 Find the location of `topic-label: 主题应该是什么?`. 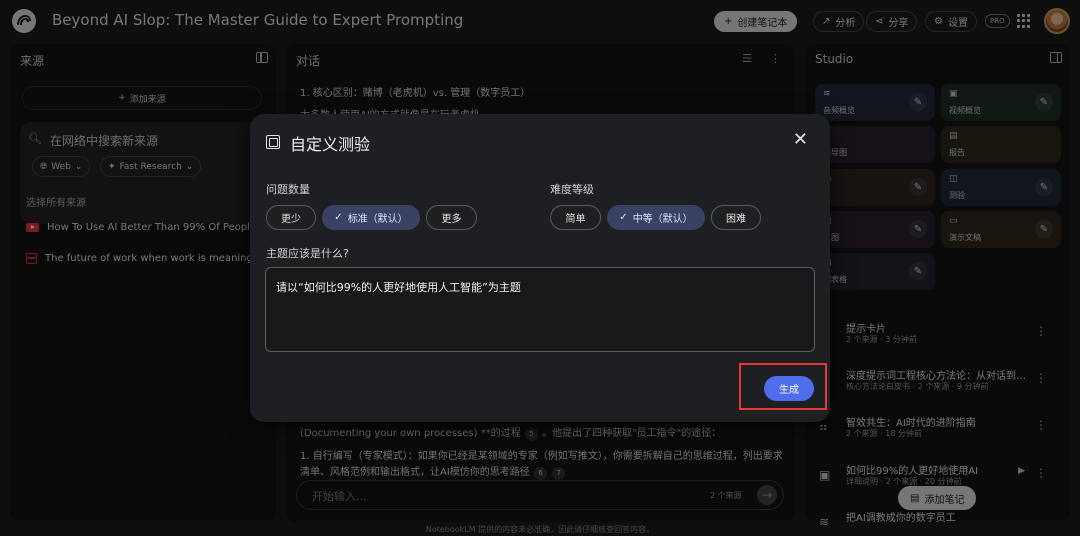

topic-label: 主题应该是什么? is located at coordinates (307, 253).